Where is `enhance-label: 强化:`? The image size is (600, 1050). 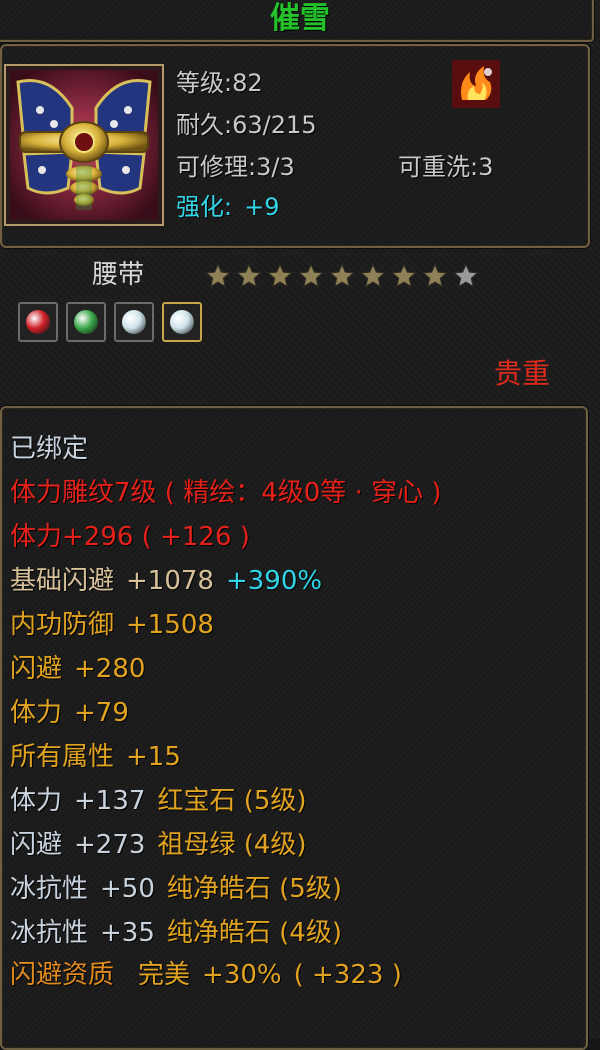 enhance-label: 强化: is located at coordinates (204, 207).